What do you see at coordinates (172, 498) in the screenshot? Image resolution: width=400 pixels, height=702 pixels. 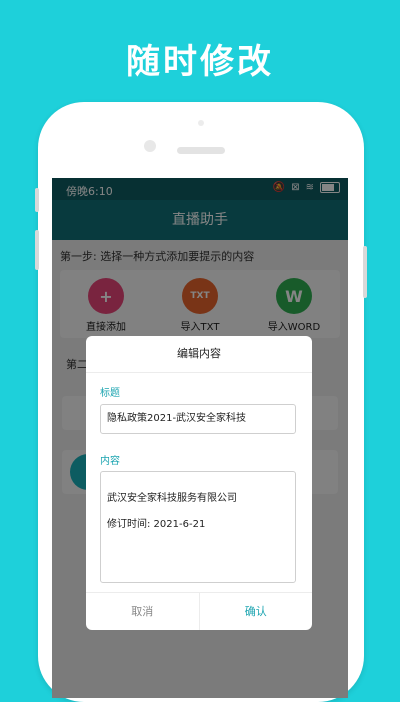 I see `content-line: 武汉安全家科技服务有限公司` at bounding box center [172, 498].